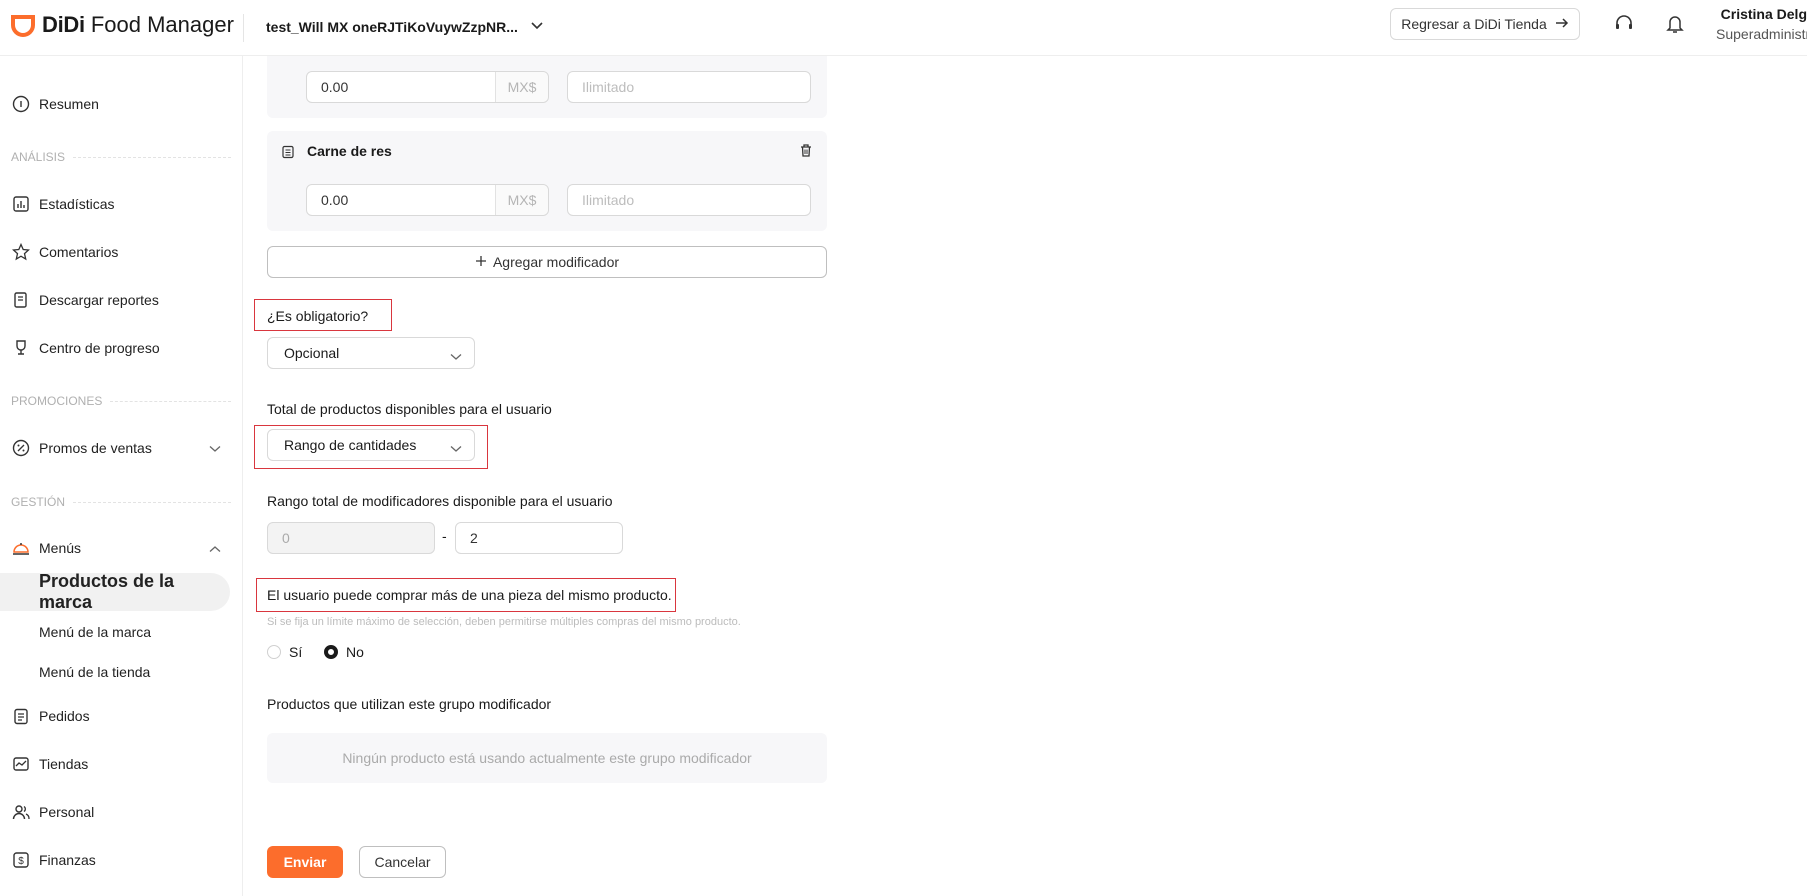 This screenshot has width=1807, height=896. Describe the element at coordinates (57, 401) in the screenshot. I see `section-label-text: PROMOCIONES` at that location.